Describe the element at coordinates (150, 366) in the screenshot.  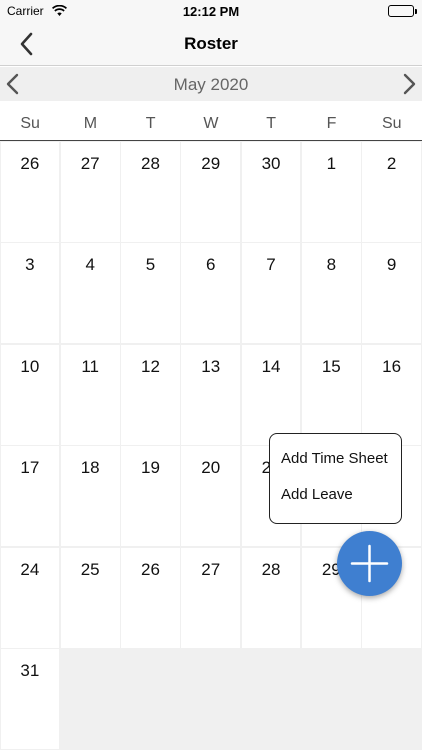
I see `day-number: 12` at that location.